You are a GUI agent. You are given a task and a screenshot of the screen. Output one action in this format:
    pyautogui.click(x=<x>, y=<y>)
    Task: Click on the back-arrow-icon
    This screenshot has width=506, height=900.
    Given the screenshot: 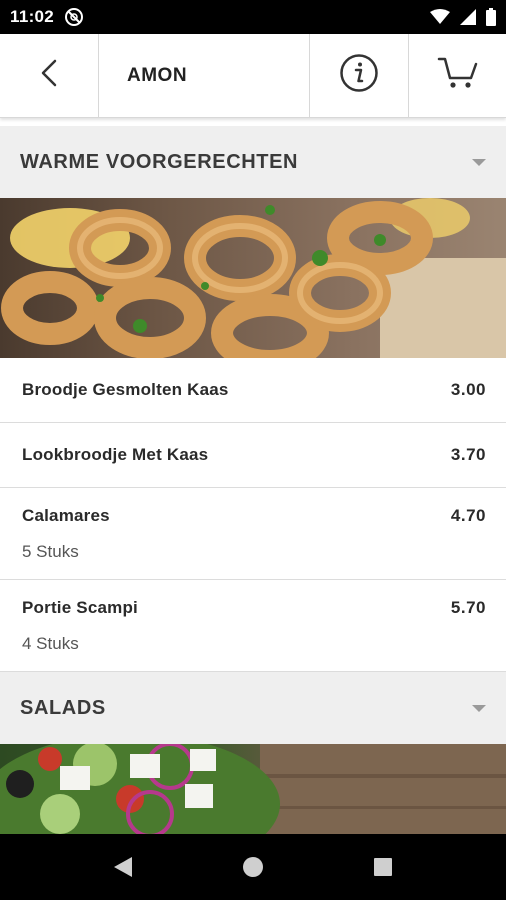 What is the action you would take?
    pyautogui.click(x=49, y=75)
    